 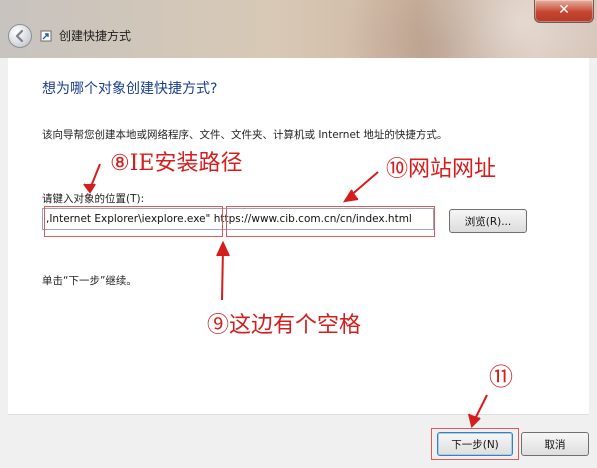 What do you see at coordinates (238, 219) in the screenshot?
I see `location-input` at bounding box center [238, 219].